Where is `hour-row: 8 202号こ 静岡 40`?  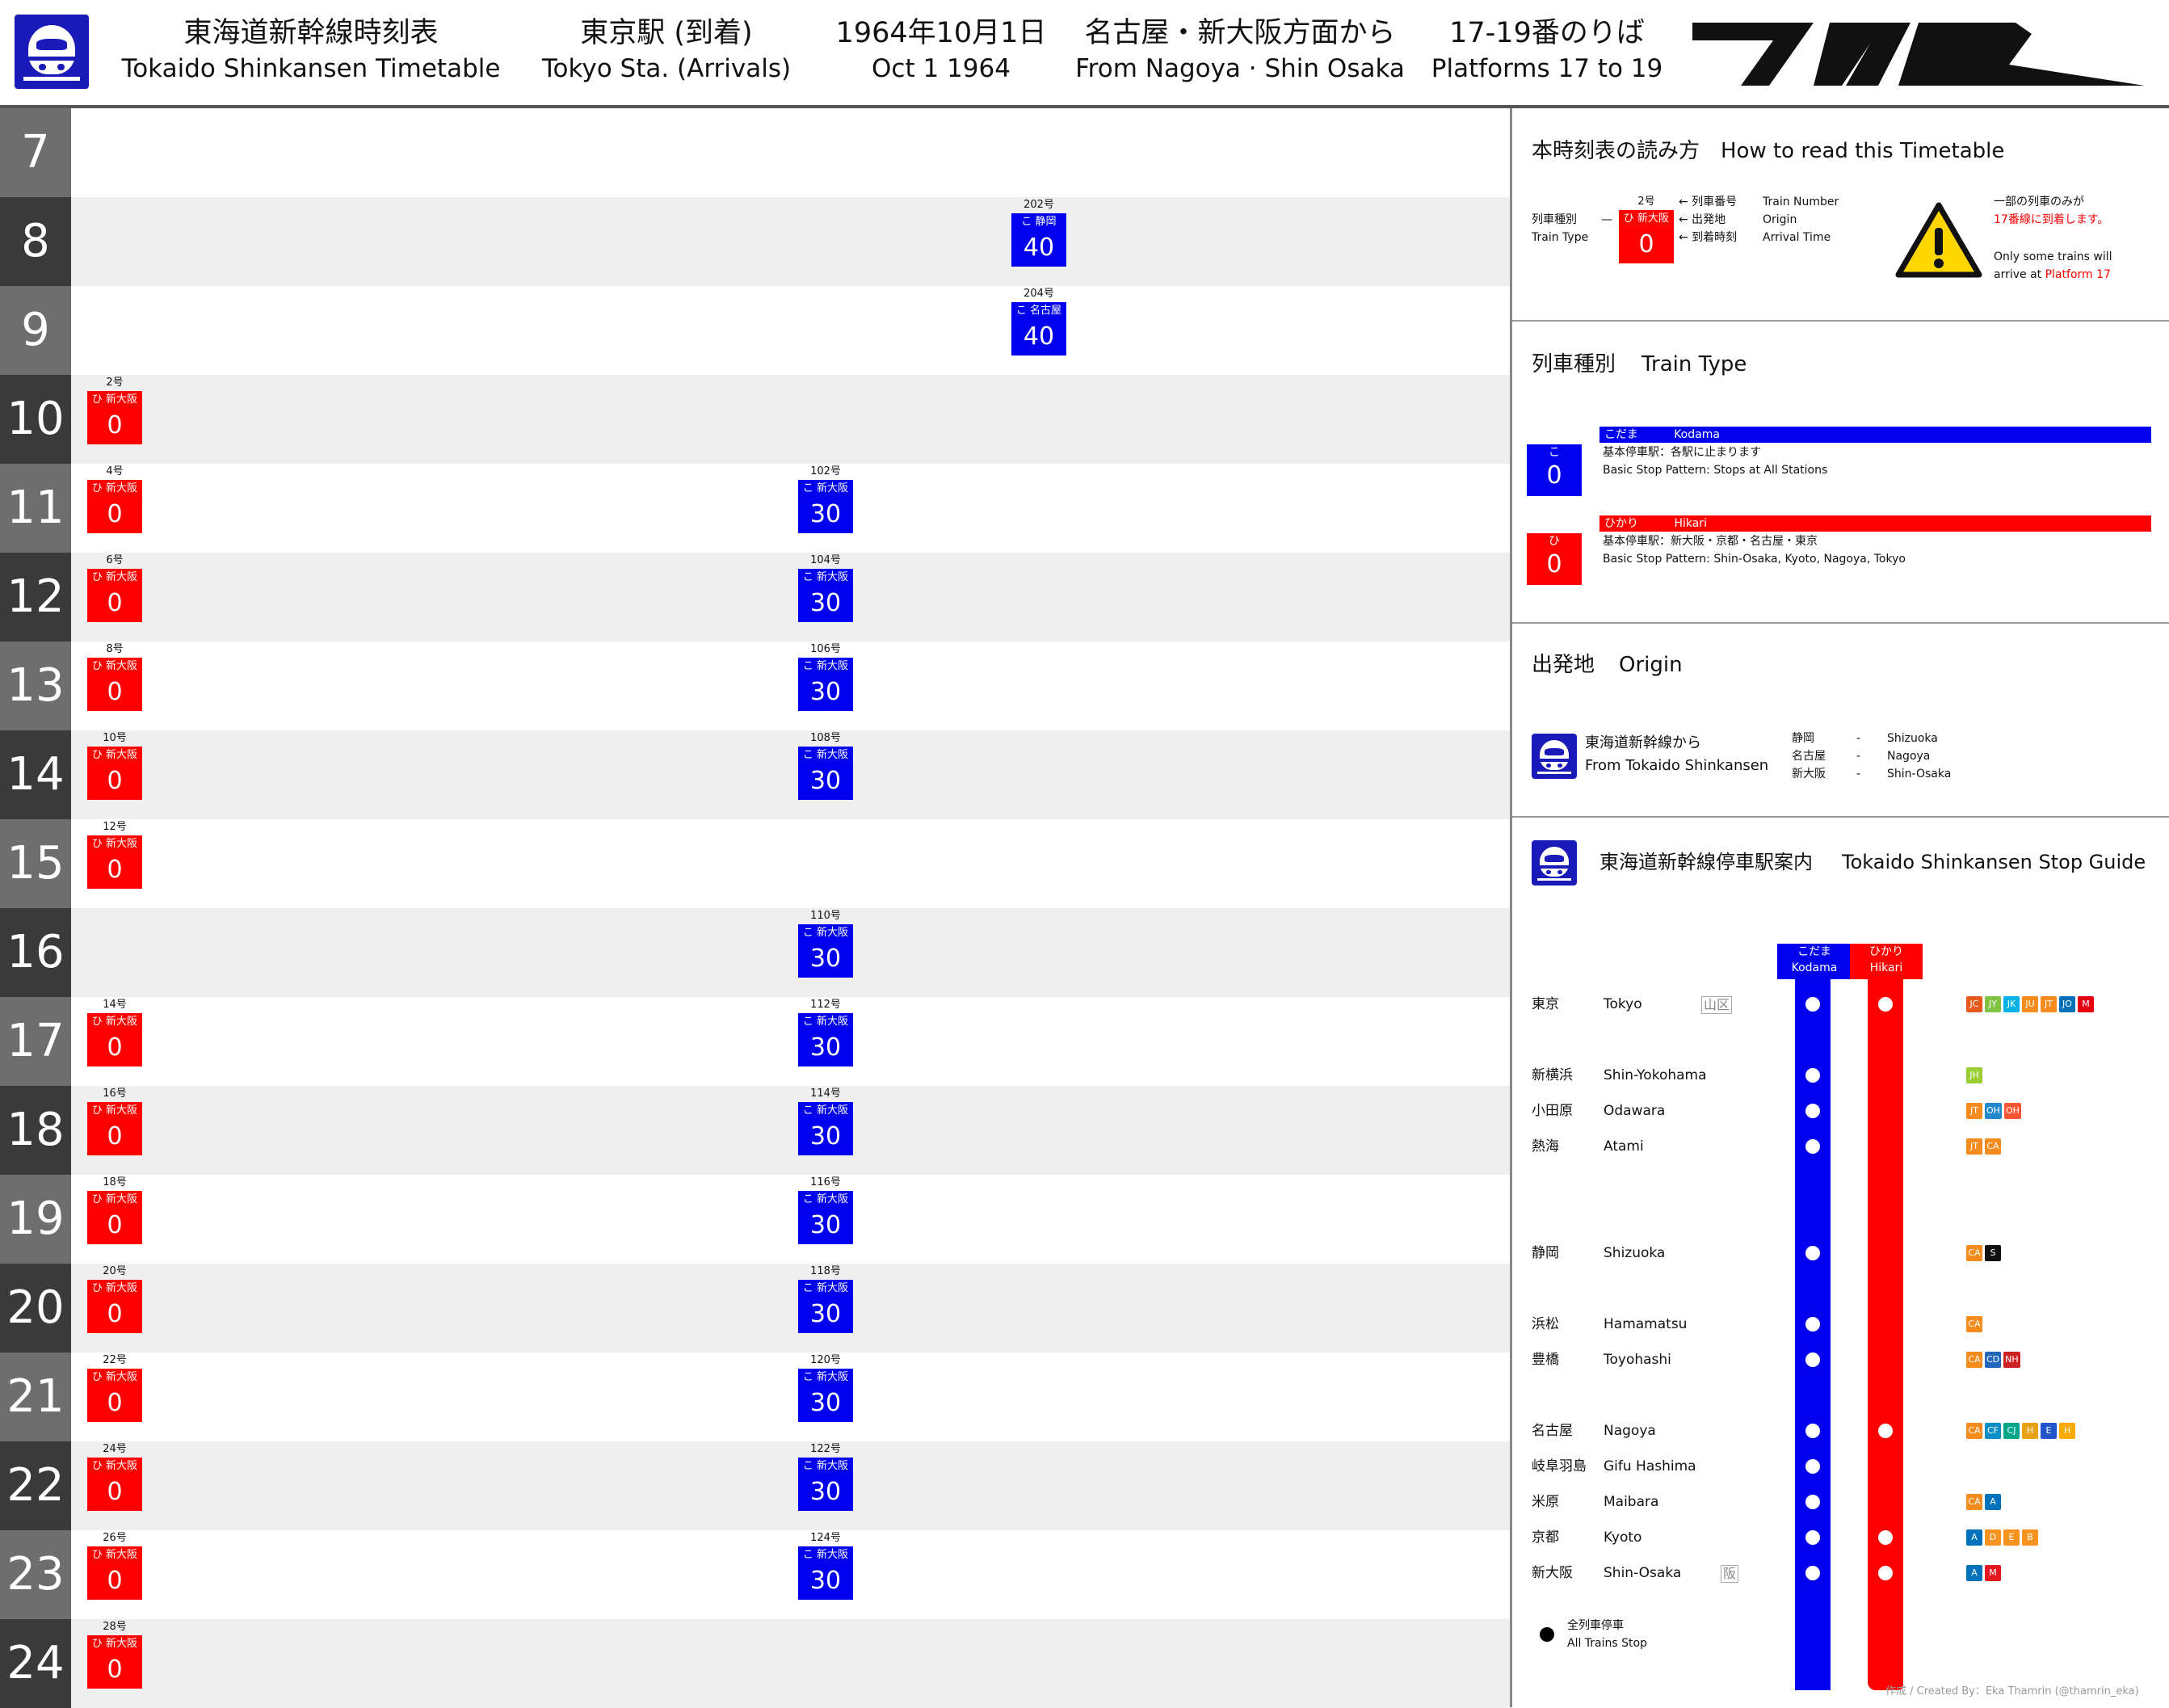 hour-row: 8 202号こ 静岡 40 is located at coordinates (755, 241).